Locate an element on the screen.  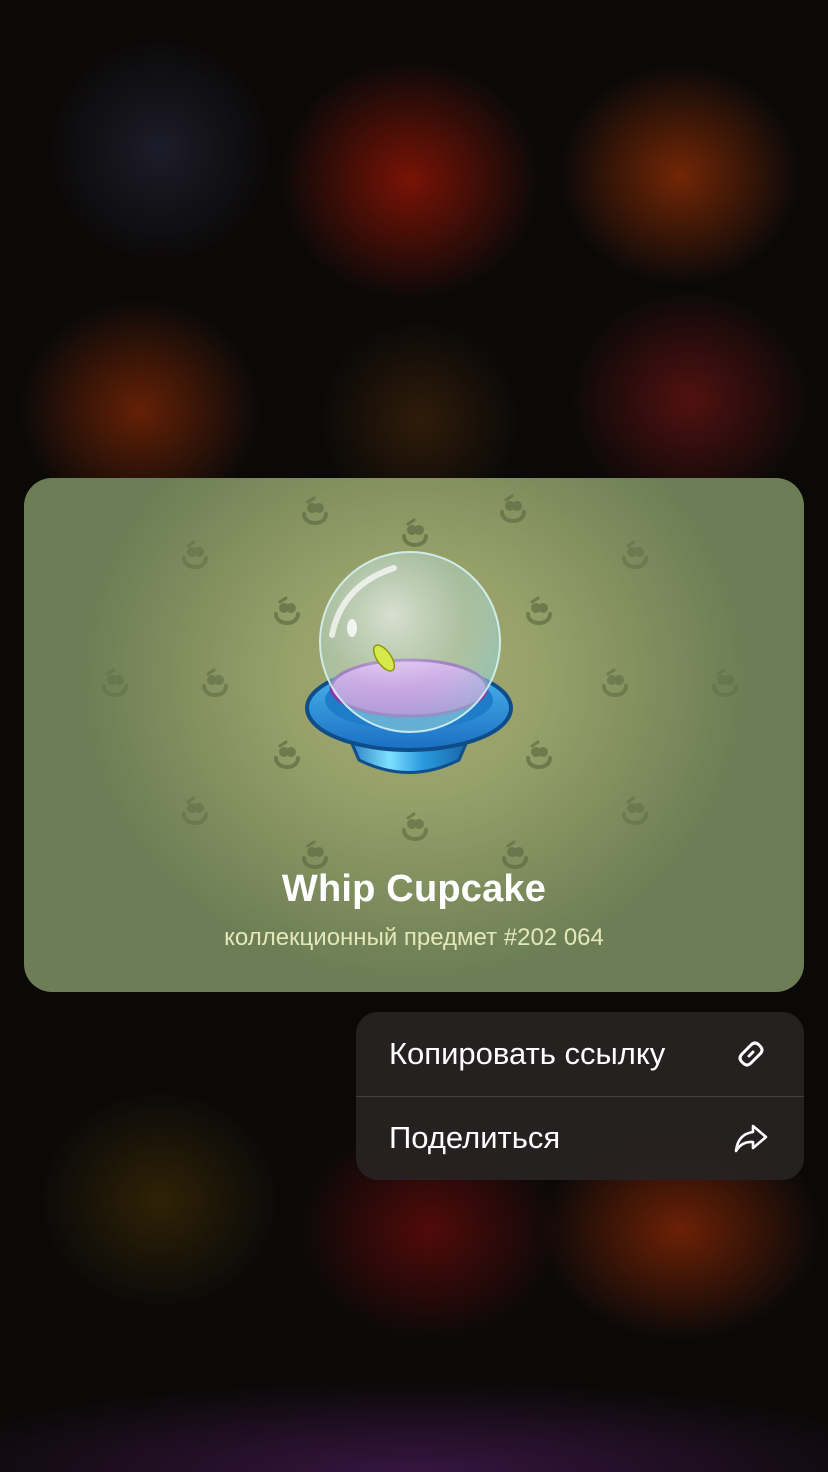
copy-link-label: Копировать ссылку is located at coordinates (527, 1053).